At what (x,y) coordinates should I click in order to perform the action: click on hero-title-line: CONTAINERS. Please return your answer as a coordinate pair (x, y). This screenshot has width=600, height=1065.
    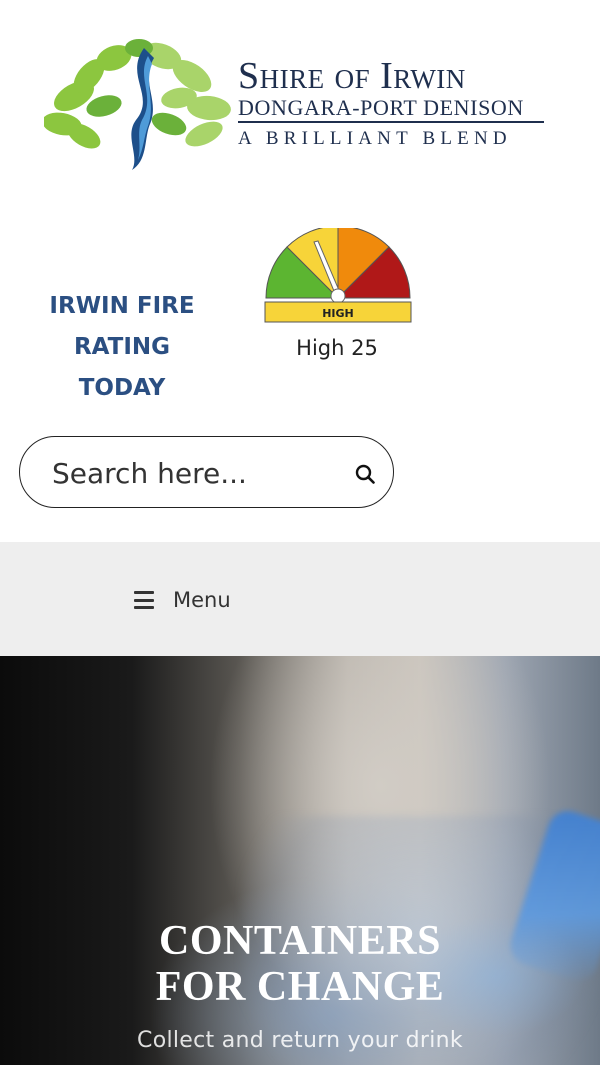
    Looking at the image, I should click on (300, 941).